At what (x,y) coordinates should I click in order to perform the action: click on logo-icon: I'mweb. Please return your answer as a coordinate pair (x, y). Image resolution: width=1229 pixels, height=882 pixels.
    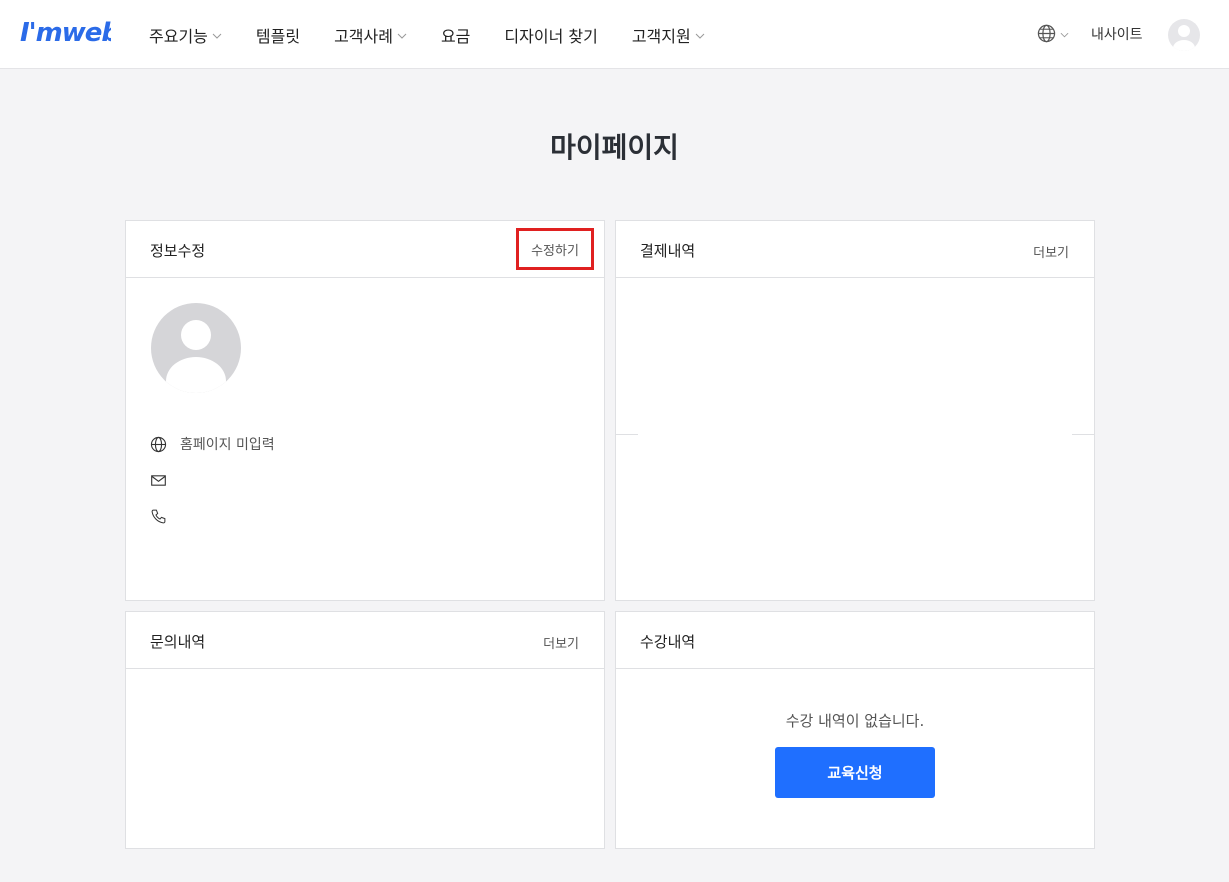
    Looking at the image, I should click on (70, 33).